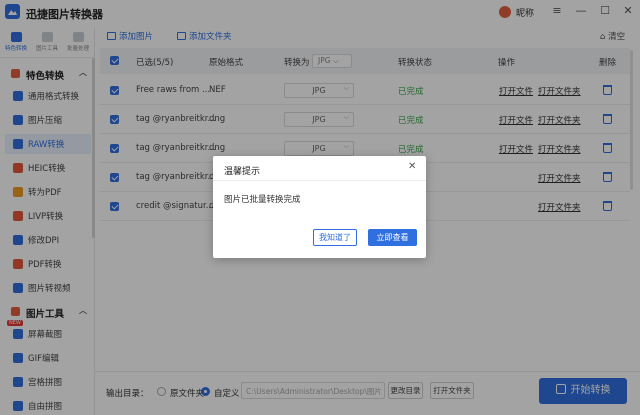  I want to click on completion-dialog: 温馨提示 ✕ 图片已批量转换完成 我知道了 立即查看, so click(319, 207).